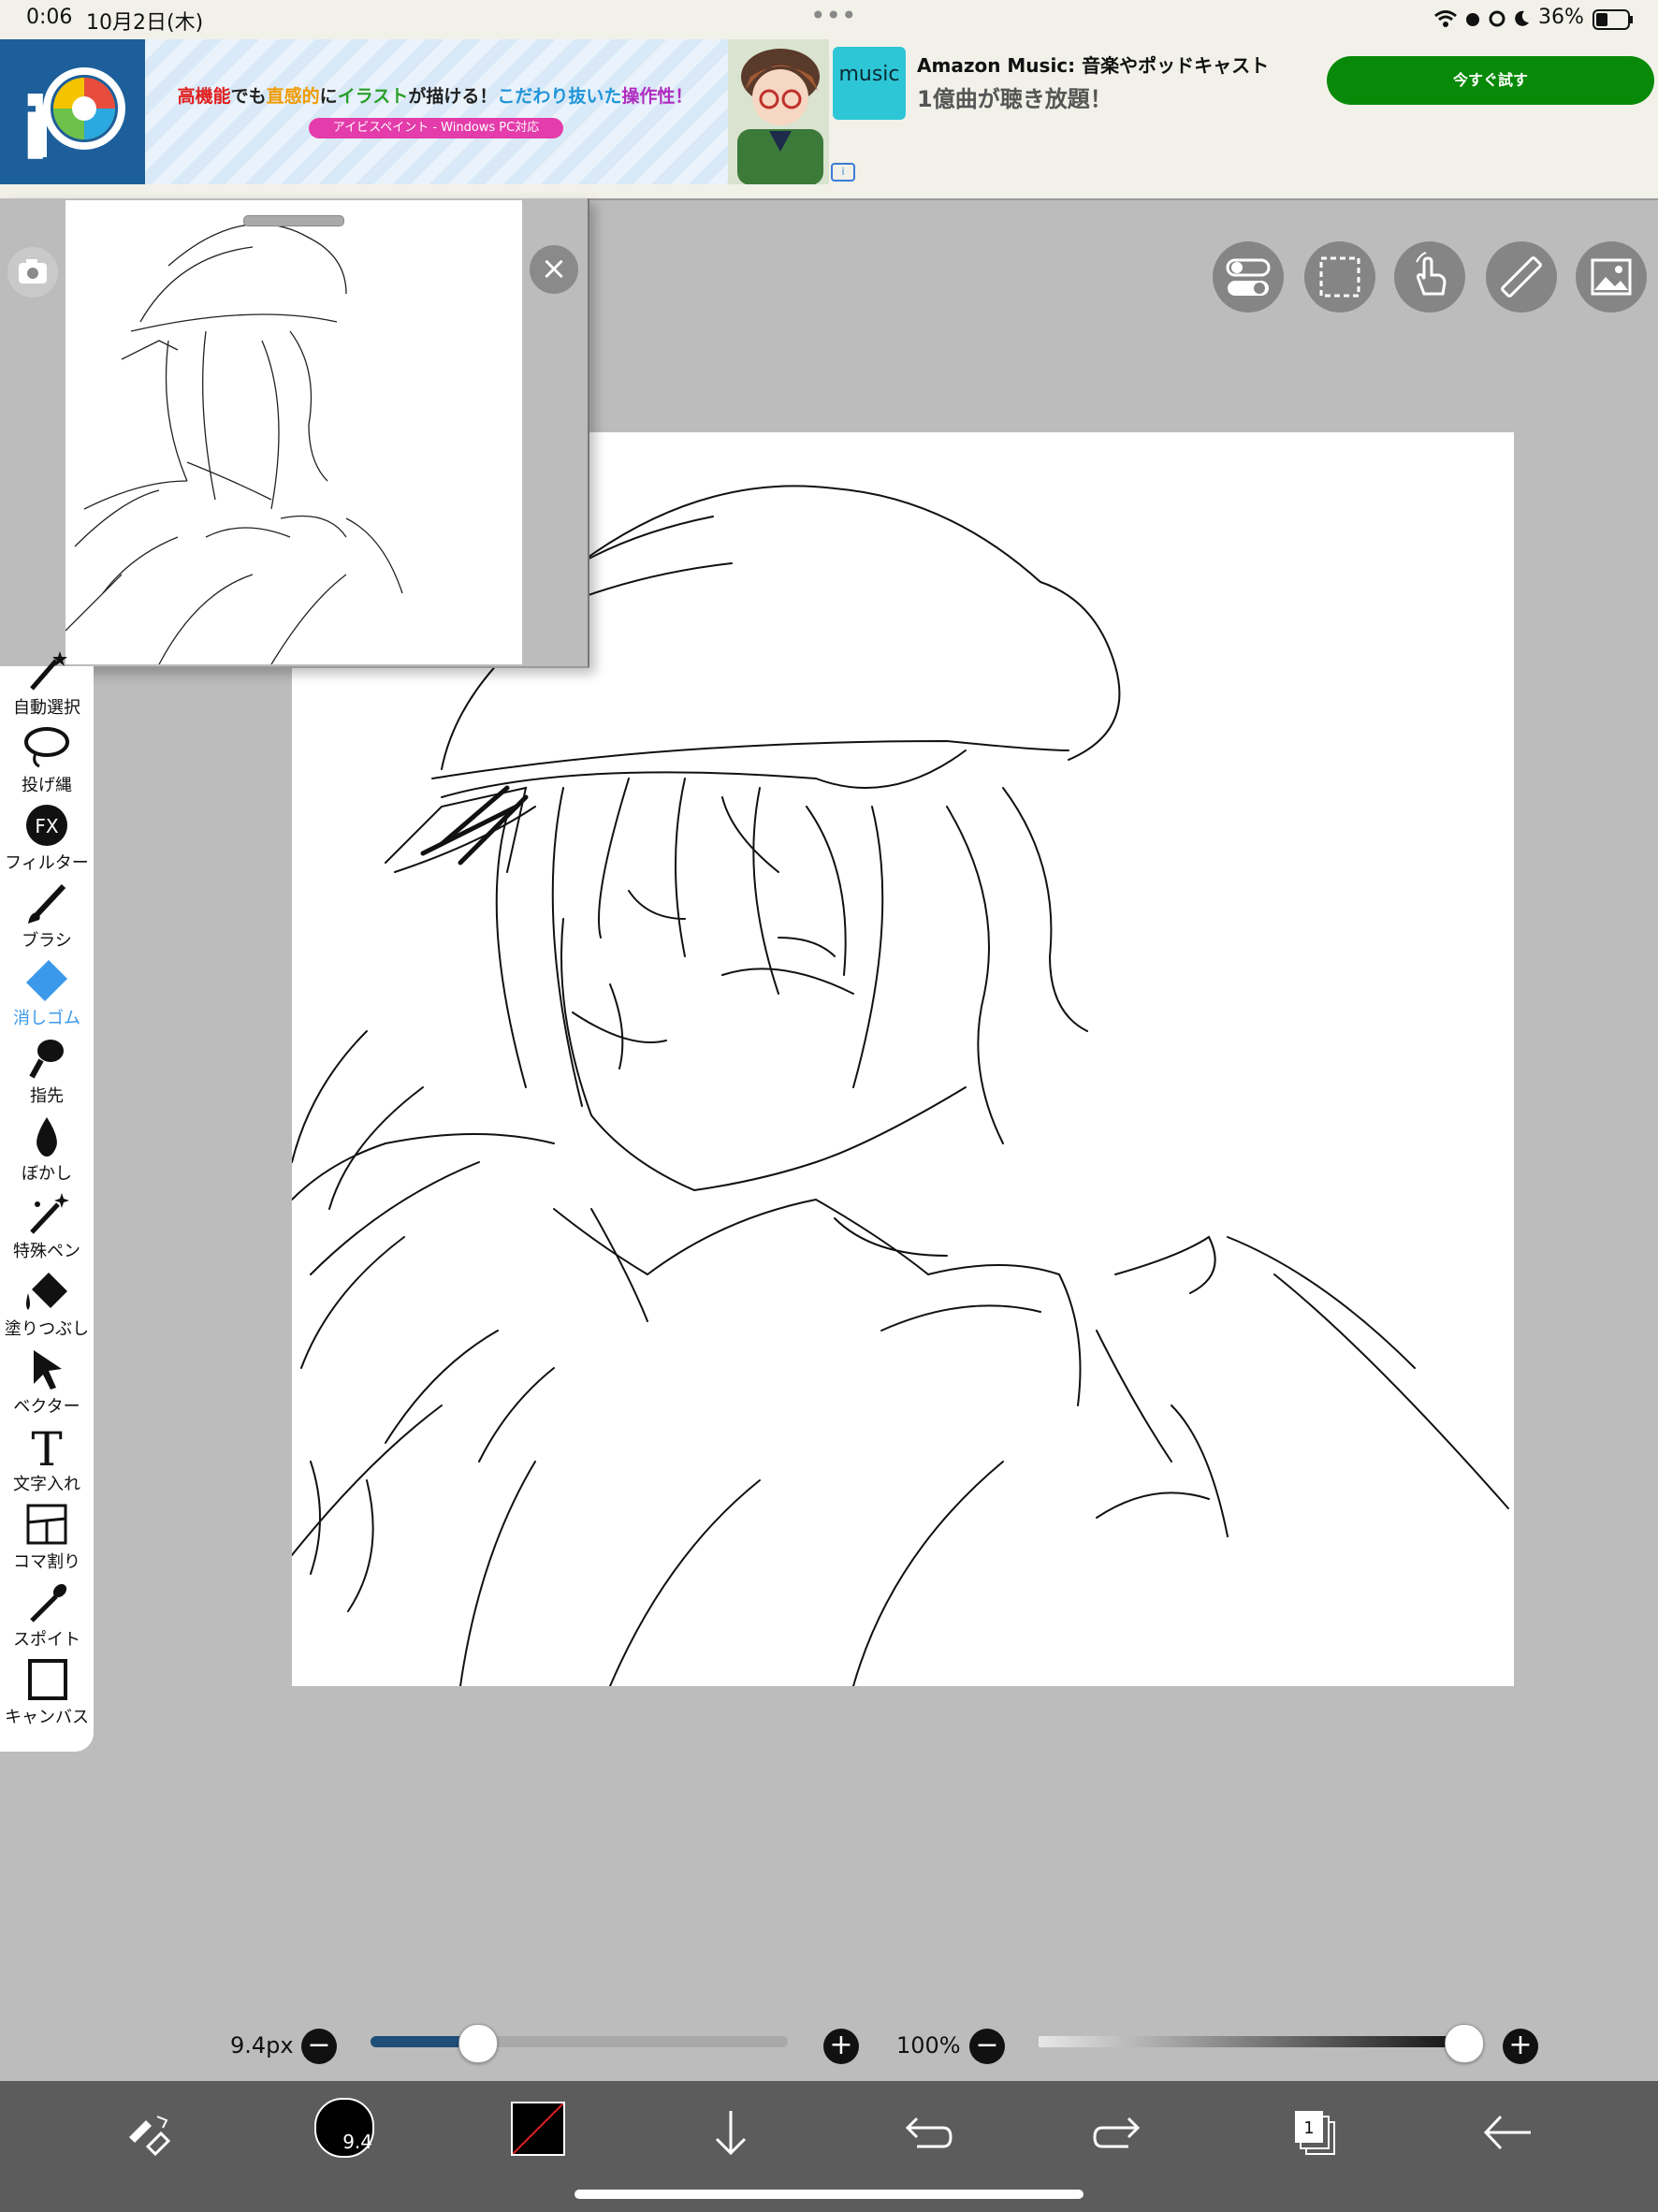 This screenshot has height=2212, width=1658. I want to click on image-icon, so click(1611, 277).